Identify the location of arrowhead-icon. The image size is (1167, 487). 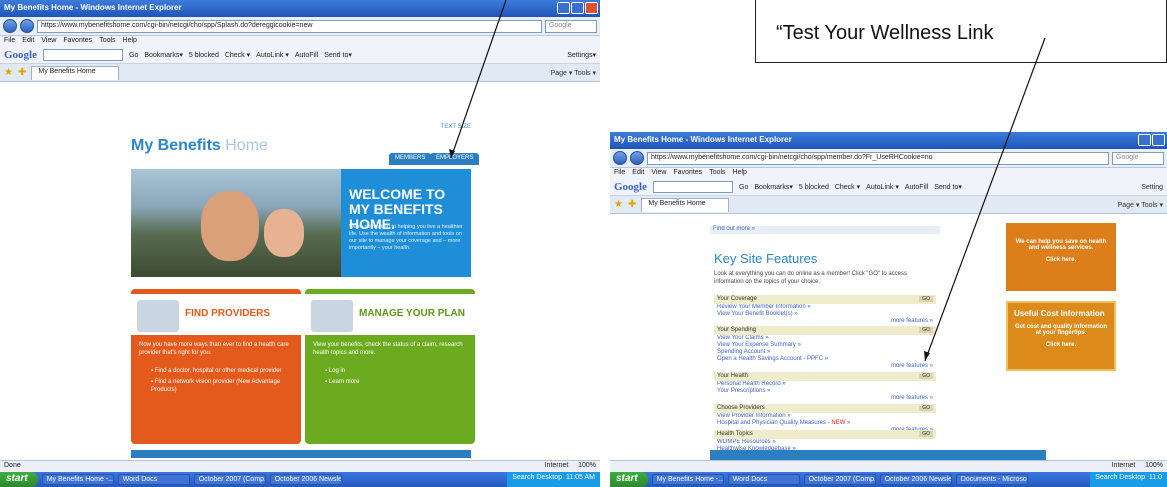
(927, 356).